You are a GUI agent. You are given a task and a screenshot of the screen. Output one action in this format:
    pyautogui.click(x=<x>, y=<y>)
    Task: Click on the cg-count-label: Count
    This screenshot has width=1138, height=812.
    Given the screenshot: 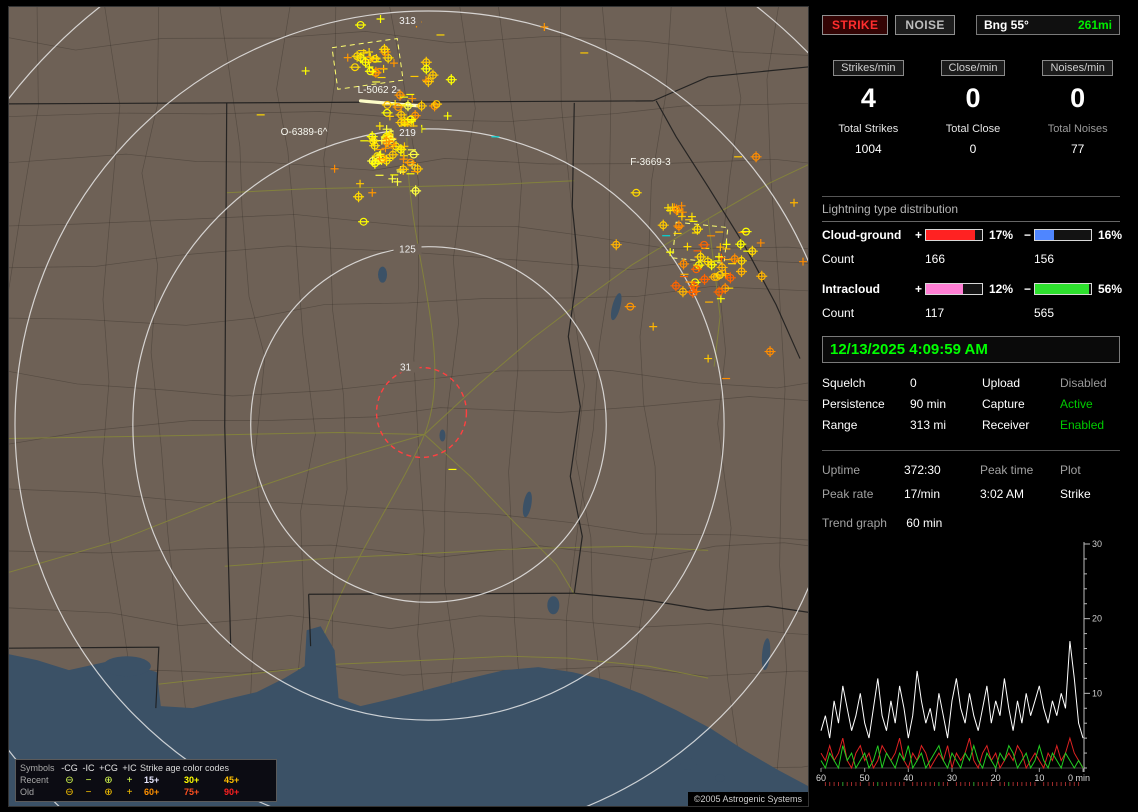 What is the action you would take?
    pyautogui.click(x=838, y=258)
    